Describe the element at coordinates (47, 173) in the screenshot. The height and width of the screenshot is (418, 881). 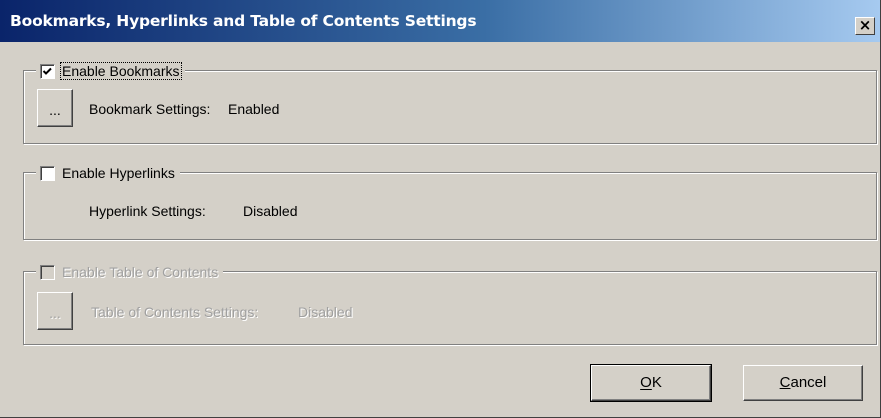
I see `enable-hyperlinks-checkbox` at that location.